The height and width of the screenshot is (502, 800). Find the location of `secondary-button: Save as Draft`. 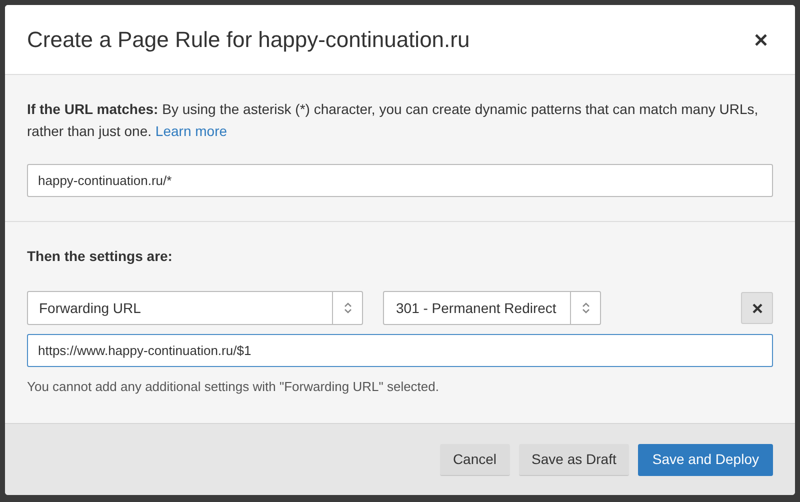

secondary-button: Save as Draft is located at coordinates (574, 460).